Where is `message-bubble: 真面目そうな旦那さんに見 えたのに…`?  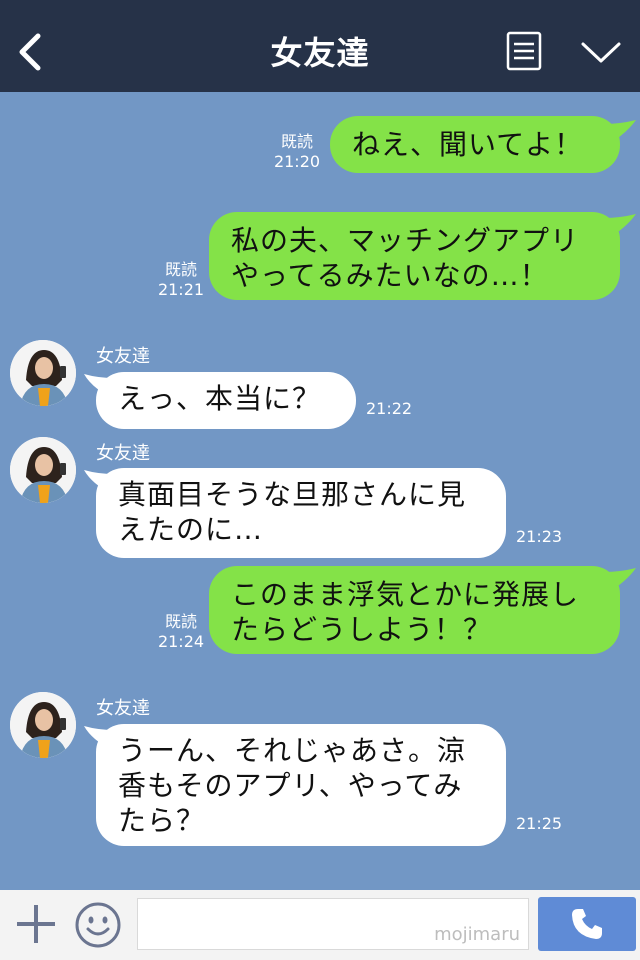
message-bubble: 真面目そうな旦那さんに見 えたのに… is located at coordinates (301, 513).